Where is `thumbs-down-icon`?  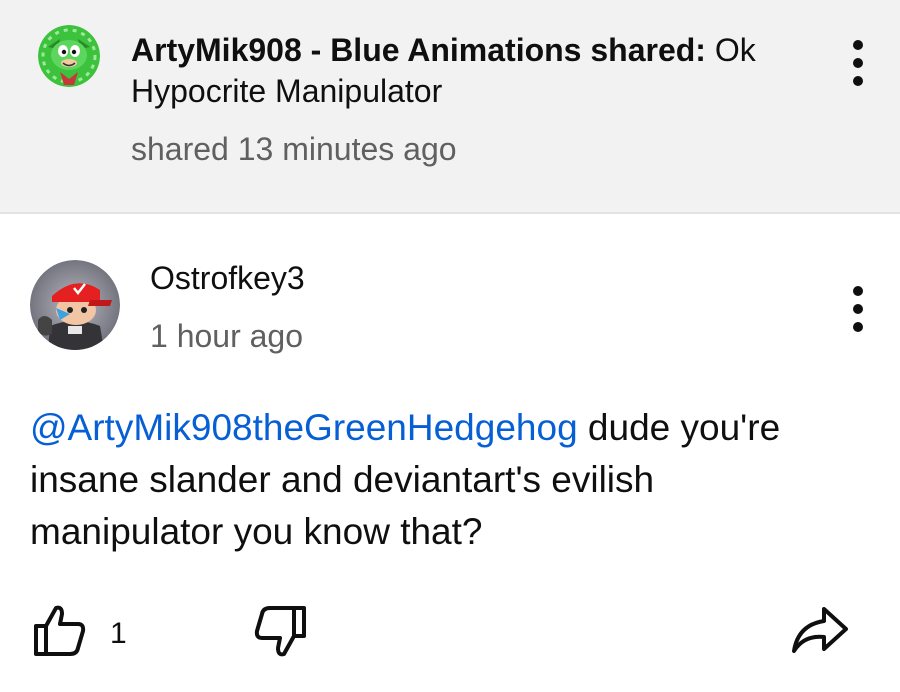 thumbs-down-icon is located at coordinates (280, 631).